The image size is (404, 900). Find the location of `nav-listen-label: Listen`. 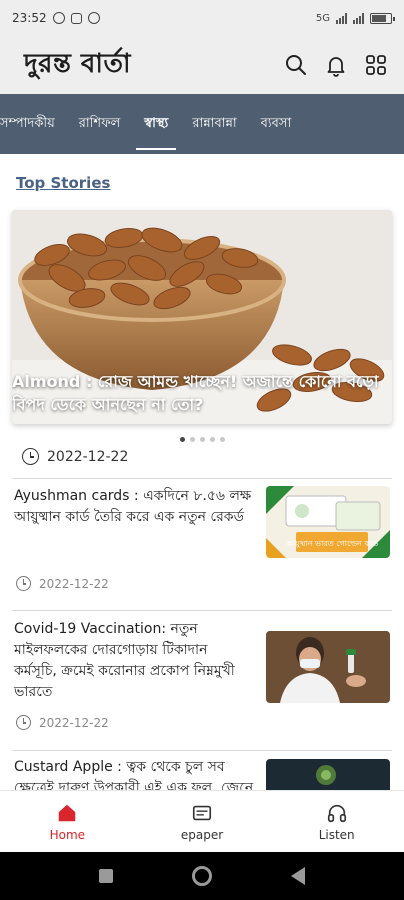

nav-listen-label: Listen is located at coordinates (336, 834).